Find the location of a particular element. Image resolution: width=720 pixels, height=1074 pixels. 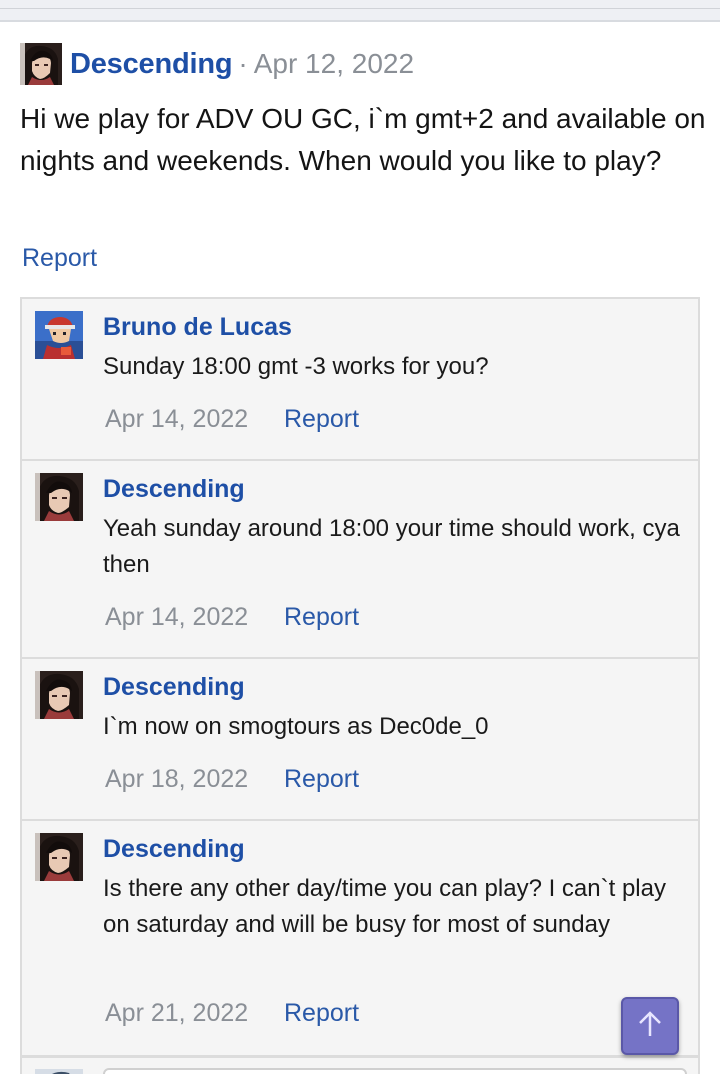

comment-author-link: Bruno de Lucas is located at coordinates (197, 327).